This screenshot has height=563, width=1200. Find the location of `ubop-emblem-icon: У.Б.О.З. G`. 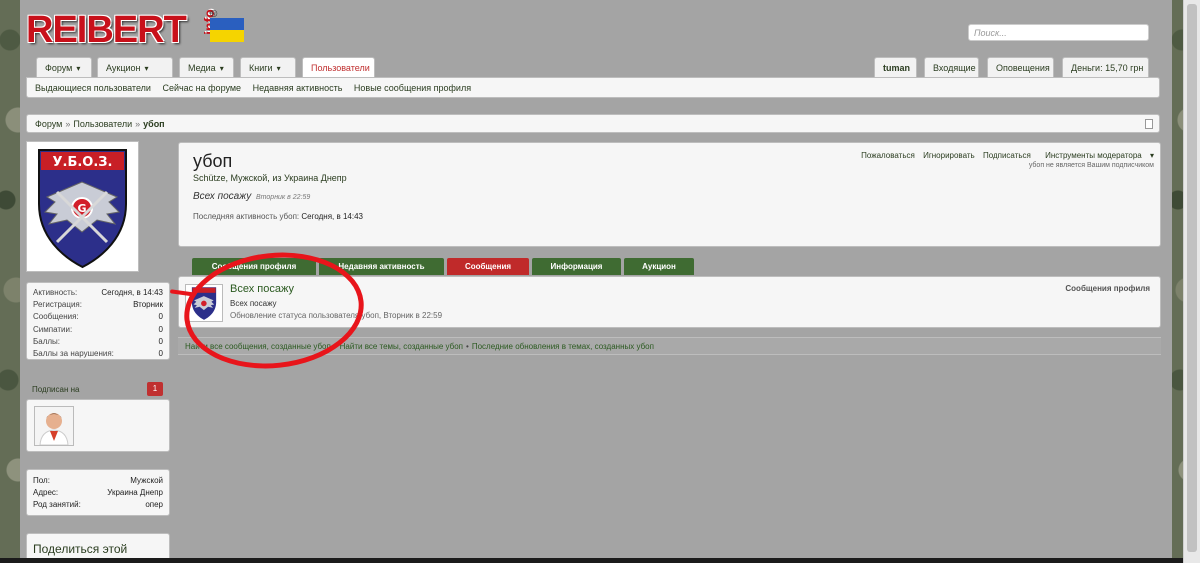

ubop-emblem-icon: У.Б.О.З. G is located at coordinates (82, 209).